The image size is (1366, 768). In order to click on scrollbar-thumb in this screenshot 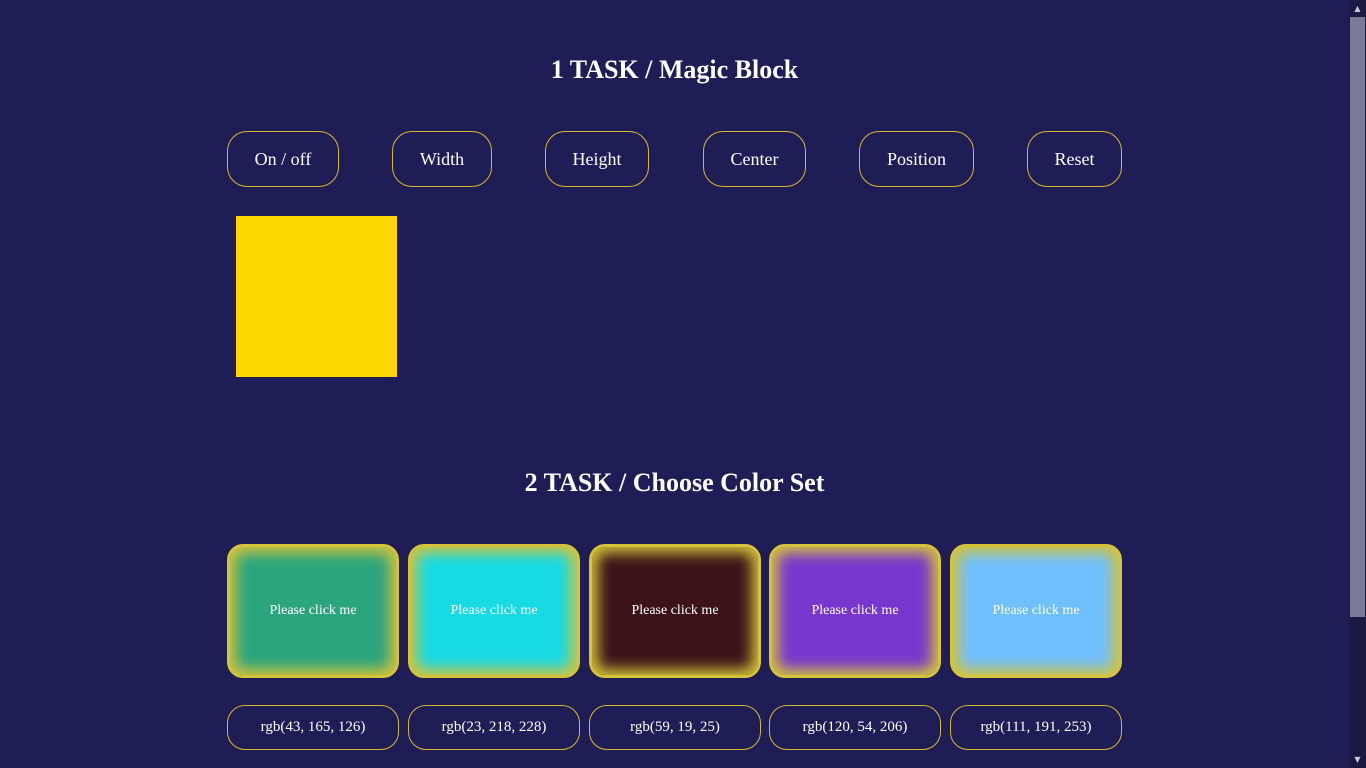, I will do `click(1357, 317)`.